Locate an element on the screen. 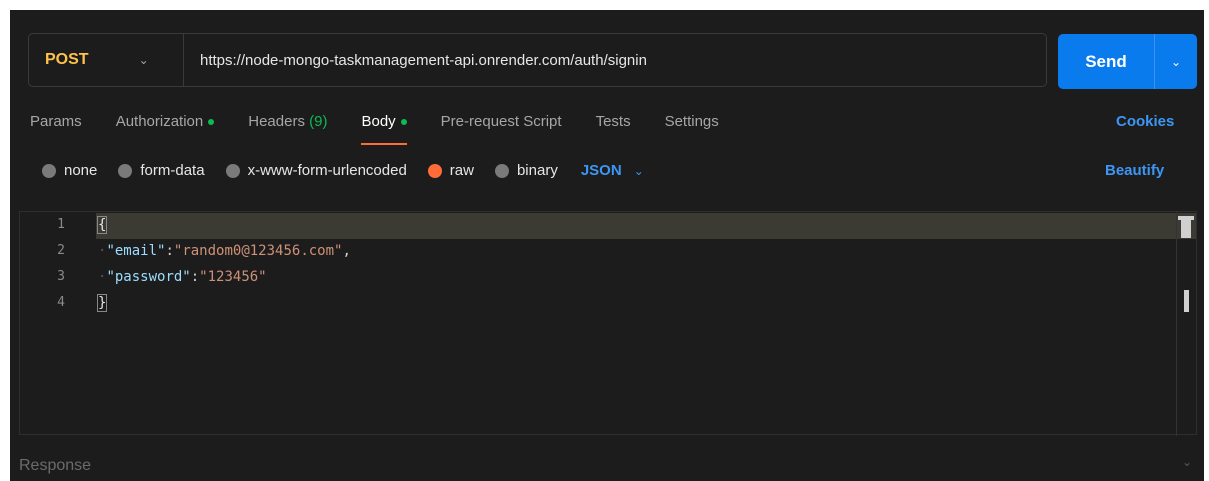 Image resolution: width=1209 pixels, height=481 pixels. tab-body: Body is located at coordinates (384, 129).